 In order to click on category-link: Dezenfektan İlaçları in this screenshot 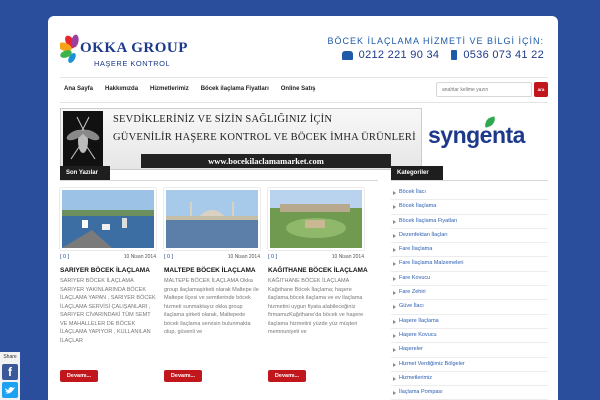, I will do `click(469, 236)`.